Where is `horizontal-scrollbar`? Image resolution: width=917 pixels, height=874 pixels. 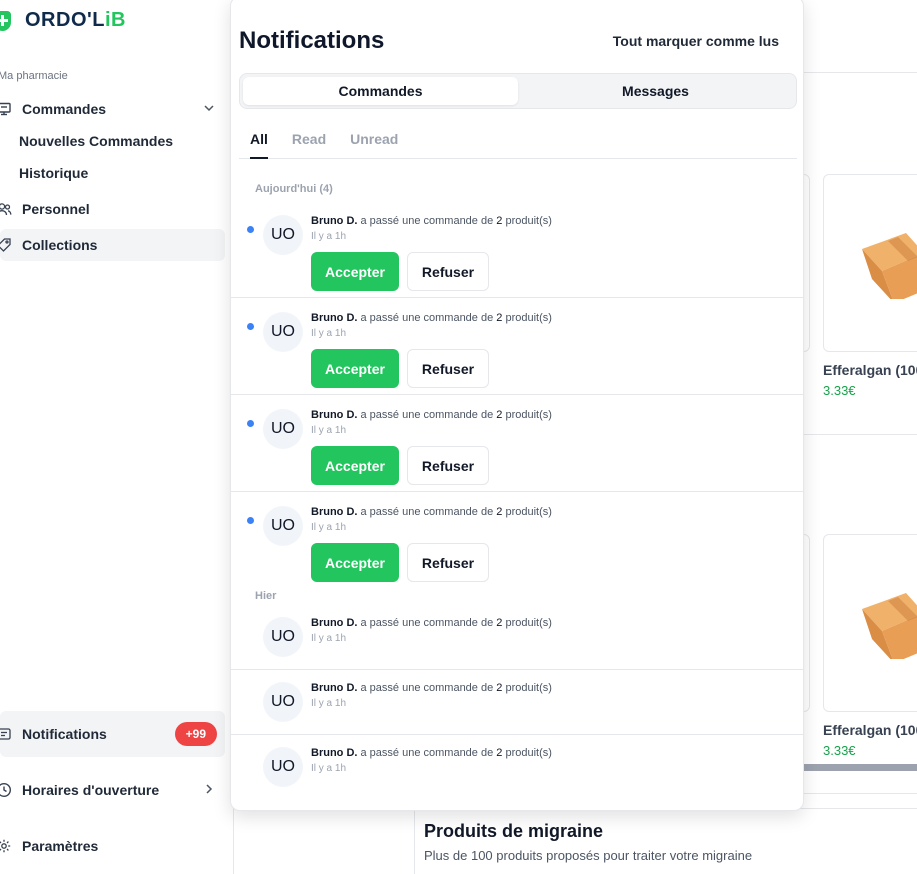
horizontal-scrollbar is located at coordinates (860, 767).